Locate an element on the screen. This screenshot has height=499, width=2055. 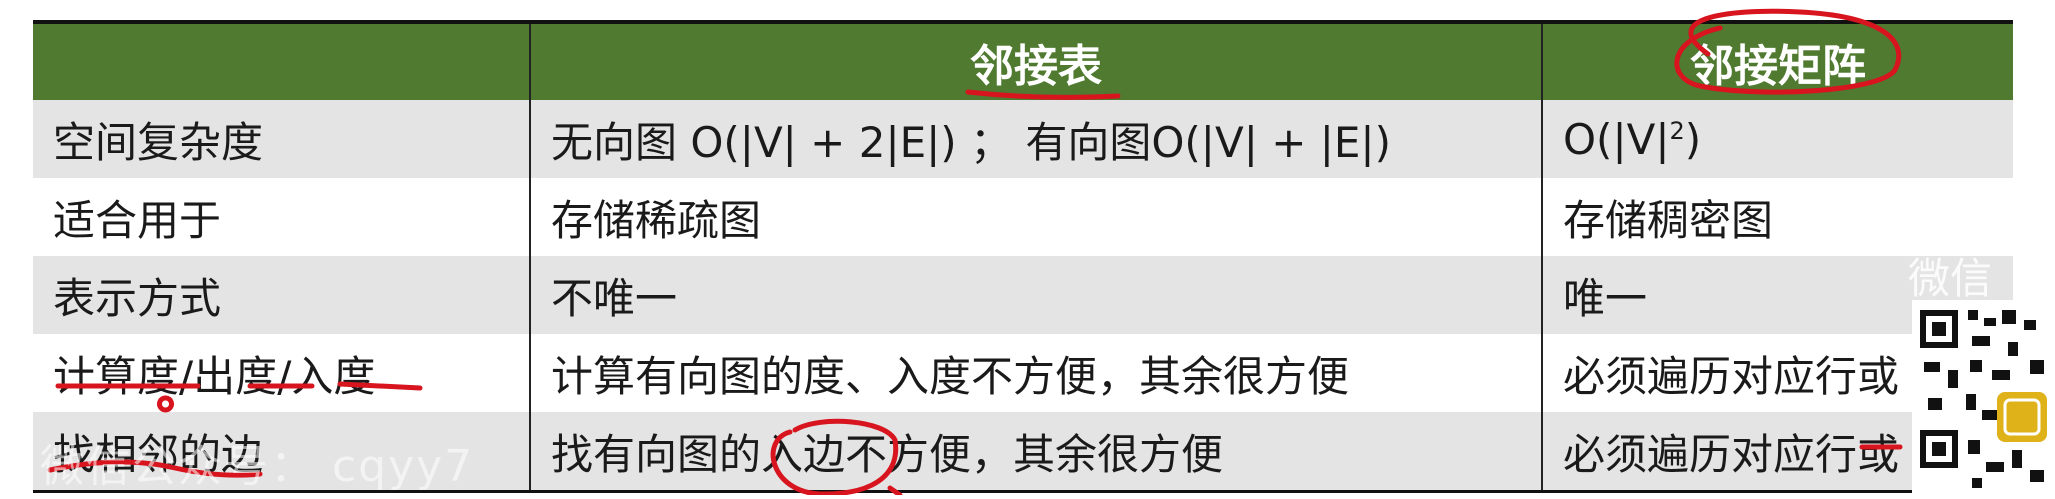
qr-badge-mark is located at coordinates (2022, 417).